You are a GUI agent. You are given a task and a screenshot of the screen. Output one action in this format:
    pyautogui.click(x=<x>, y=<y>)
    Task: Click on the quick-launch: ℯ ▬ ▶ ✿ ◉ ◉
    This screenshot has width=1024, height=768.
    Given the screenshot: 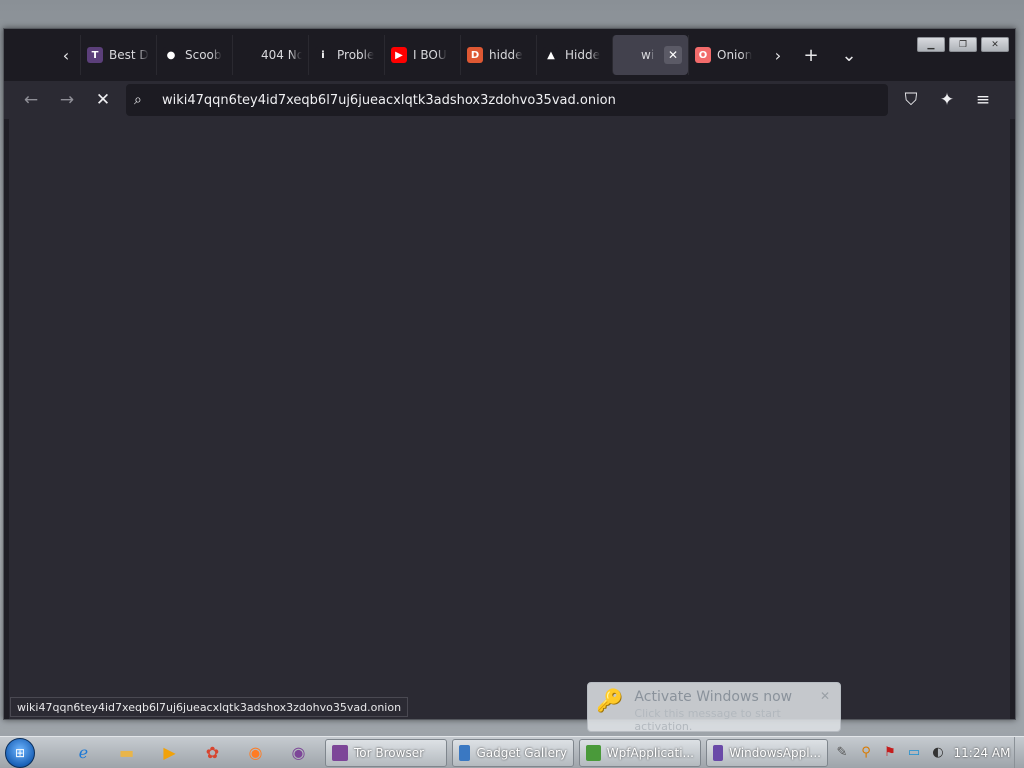 What is the action you would take?
    pyautogui.click(x=191, y=752)
    